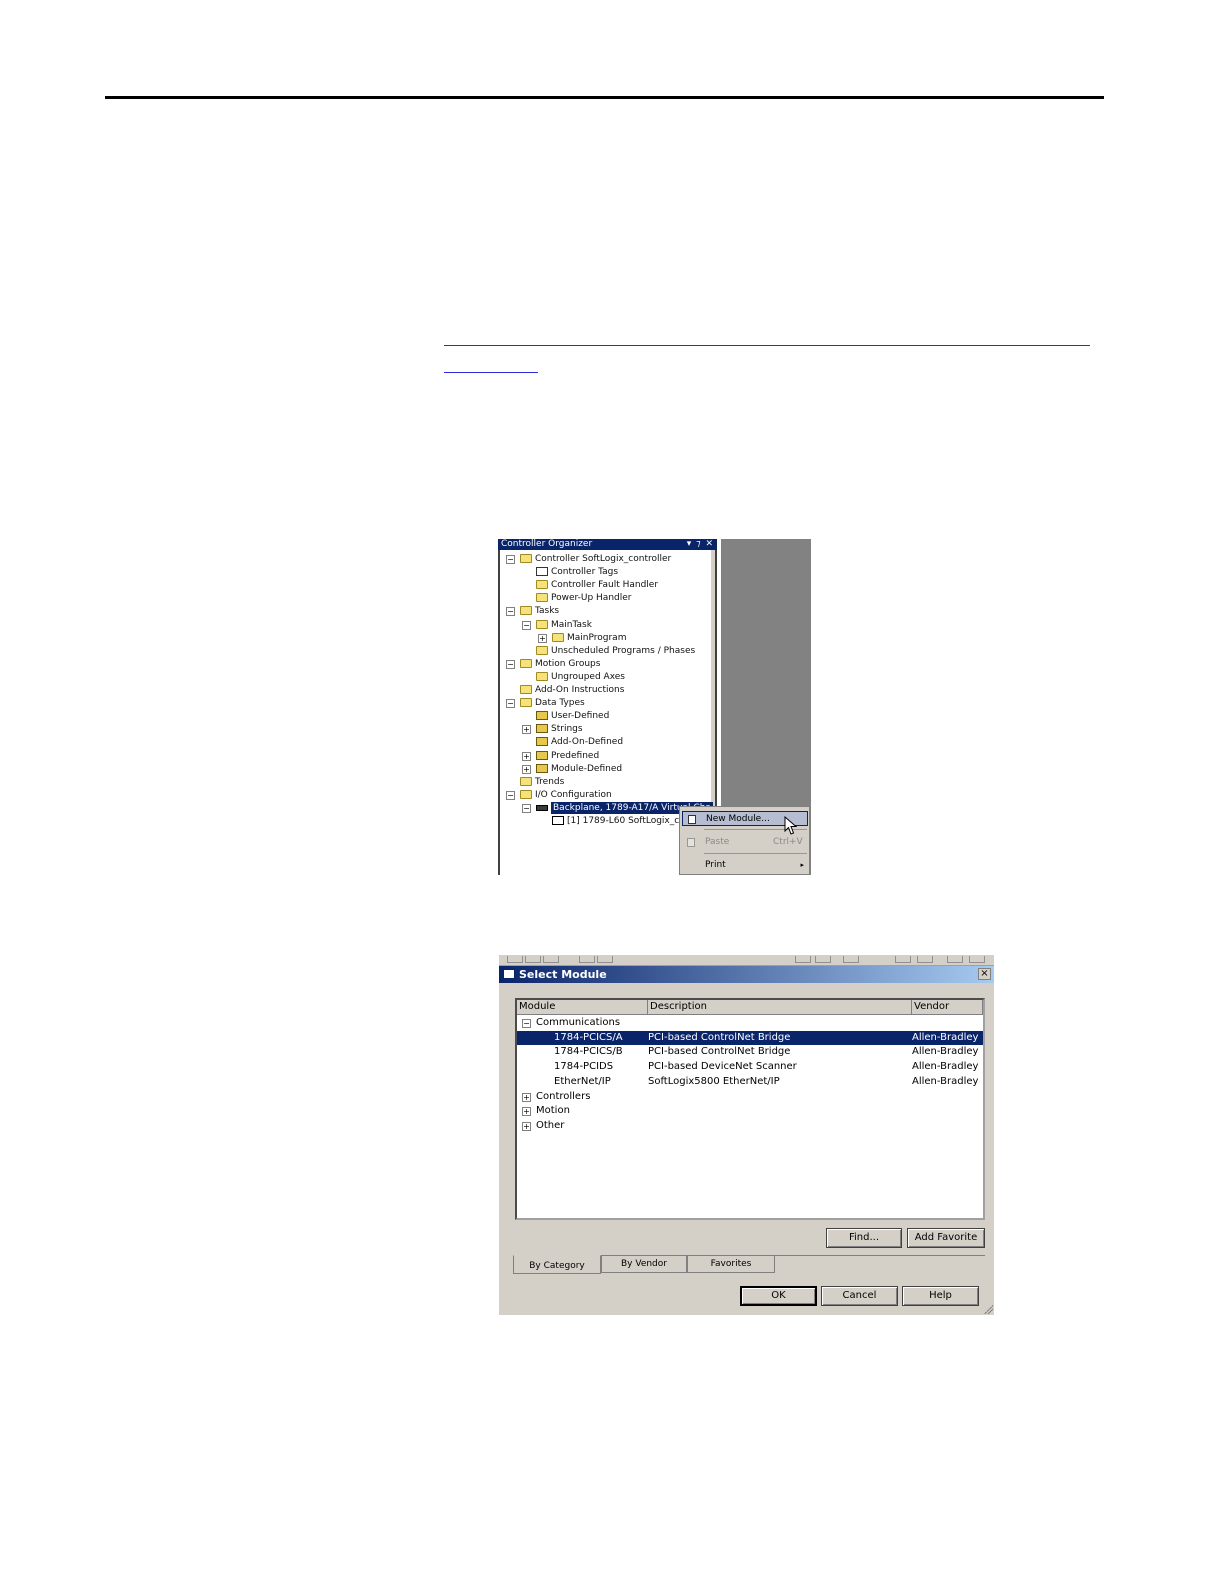 Image resolution: width=1224 pixels, height=1584 pixels. Describe the element at coordinates (582, 1081) in the screenshot. I see `module-cell: EtherNet/IP` at that location.